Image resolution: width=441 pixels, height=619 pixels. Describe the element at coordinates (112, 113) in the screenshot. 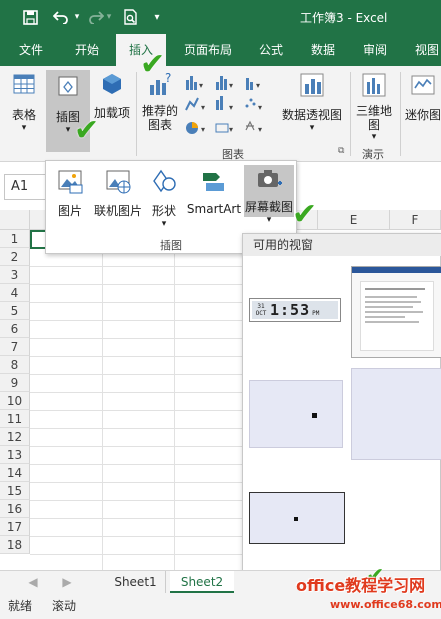

I see `addins-label: 加载项` at that location.